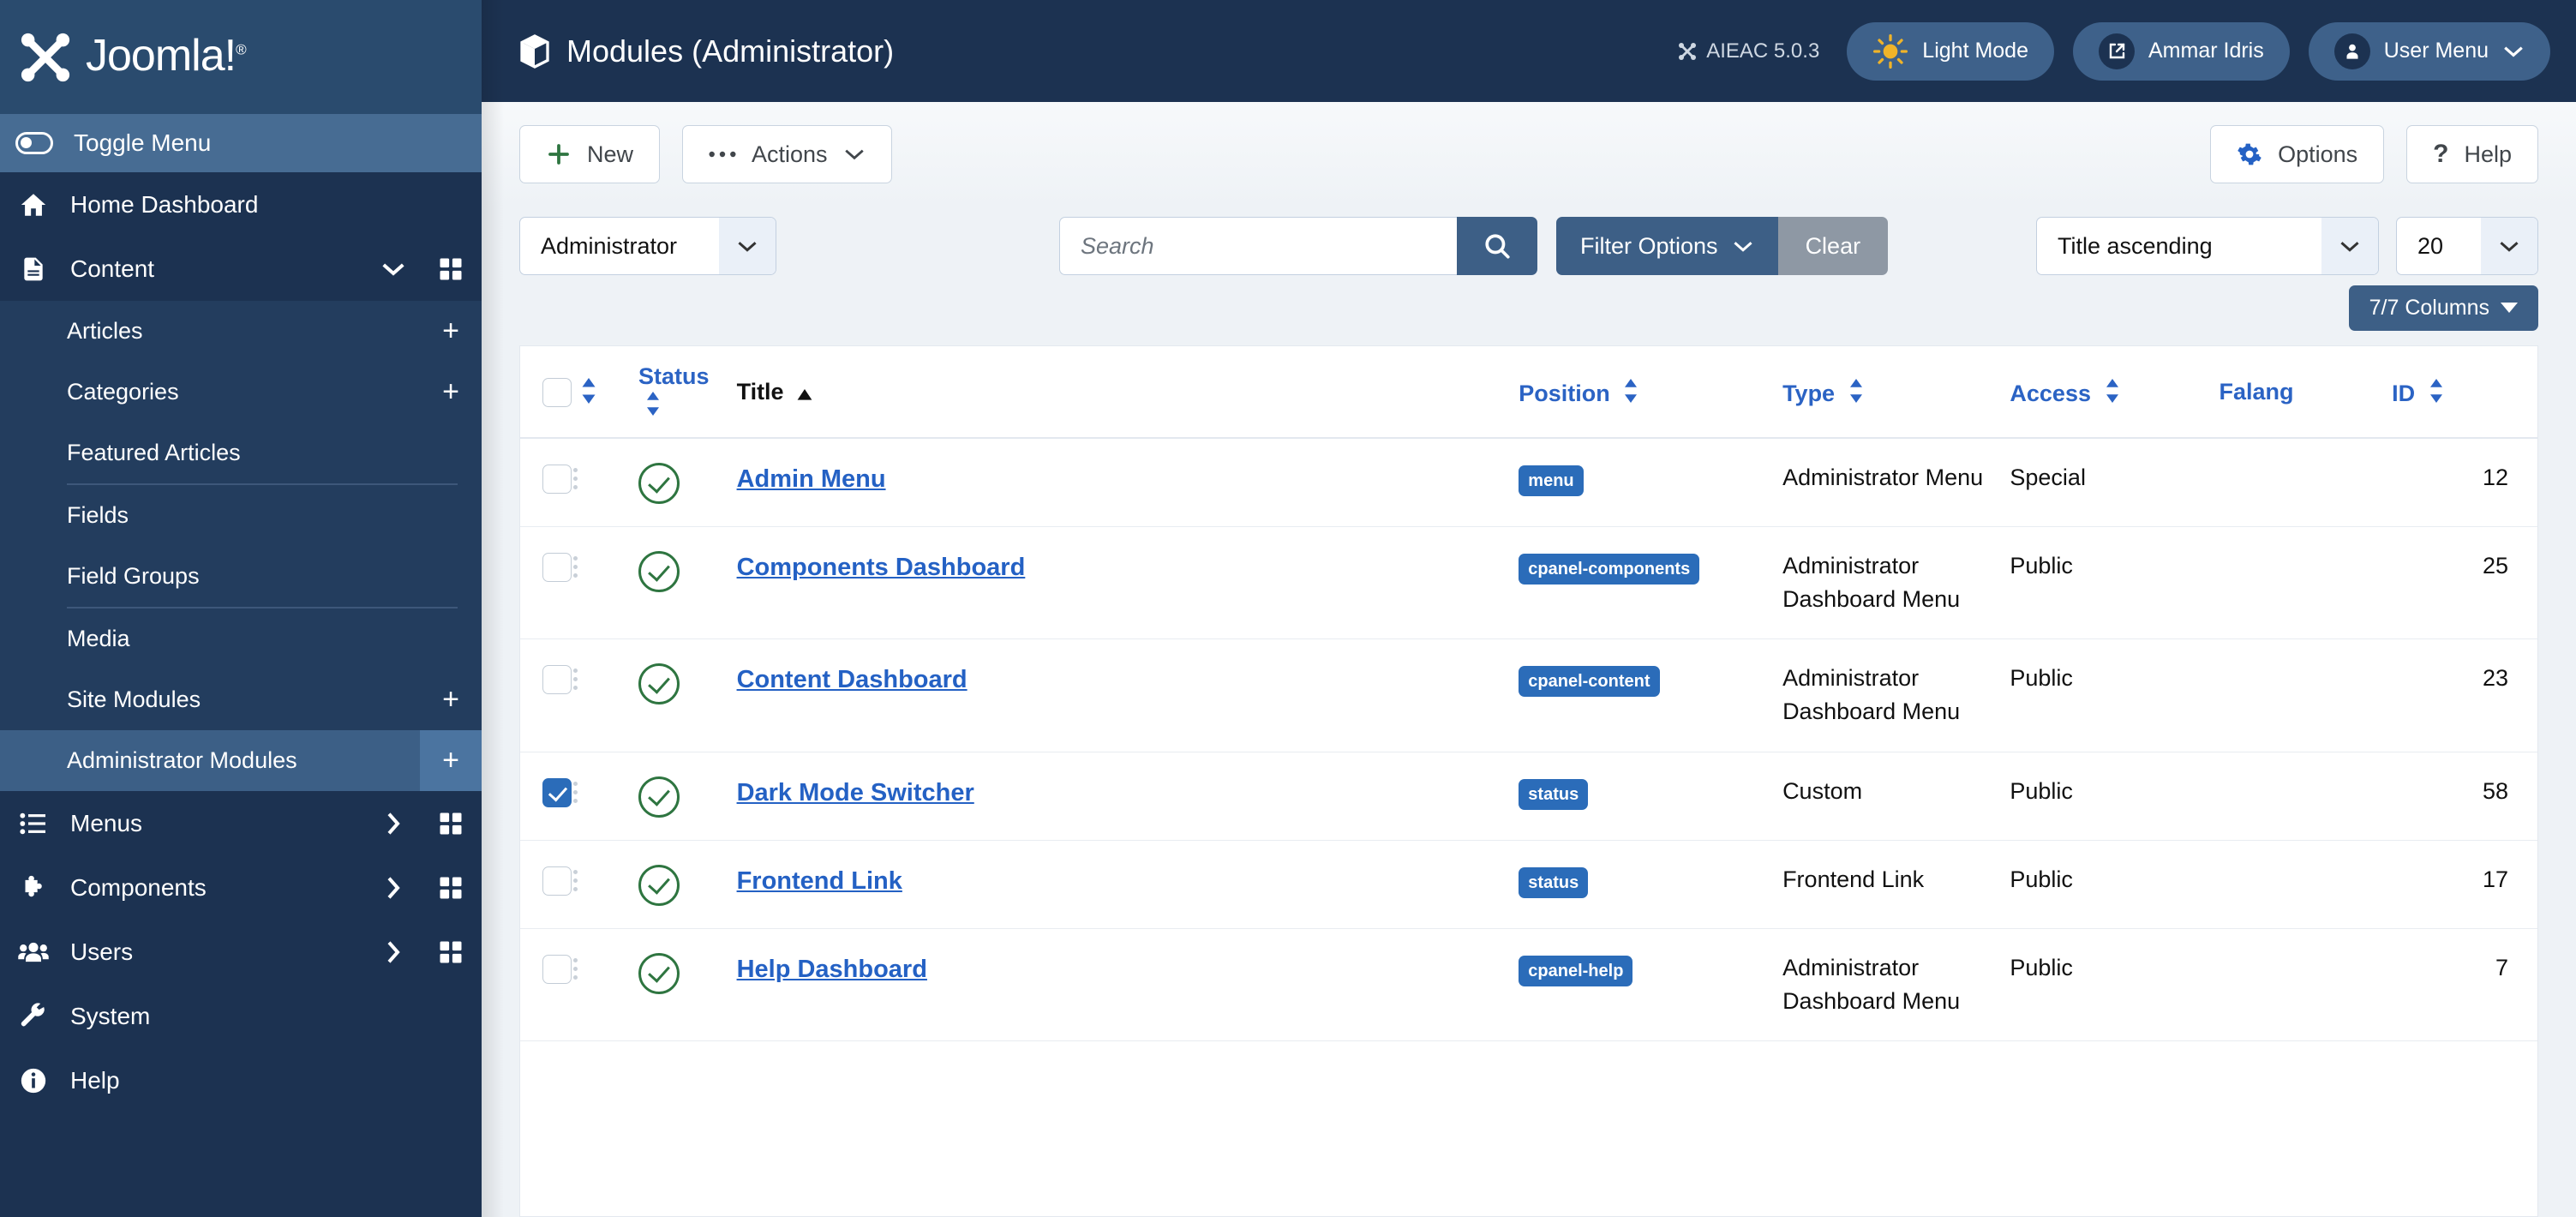 This screenshot has width=2576, height=1217. Describe the element at coordinates (451, 952) in the screenshot. I see `users-dashboard-grid-icon` at that location.